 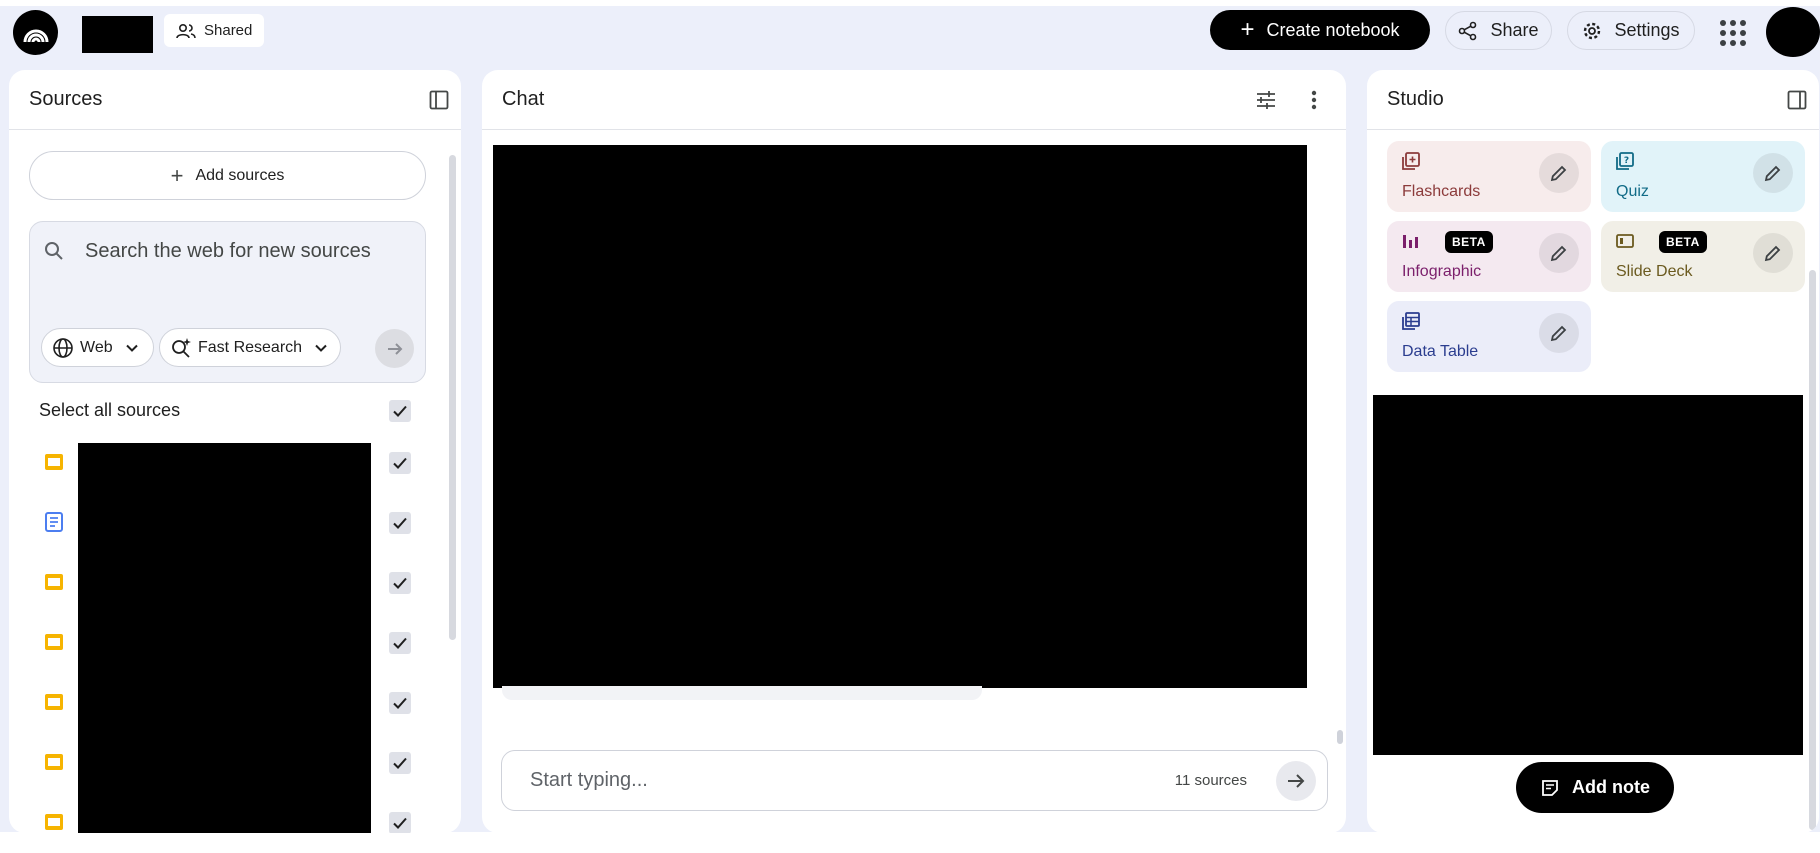 I want to click on search-input: Search the web for new sources, so click(x=228, y=251).